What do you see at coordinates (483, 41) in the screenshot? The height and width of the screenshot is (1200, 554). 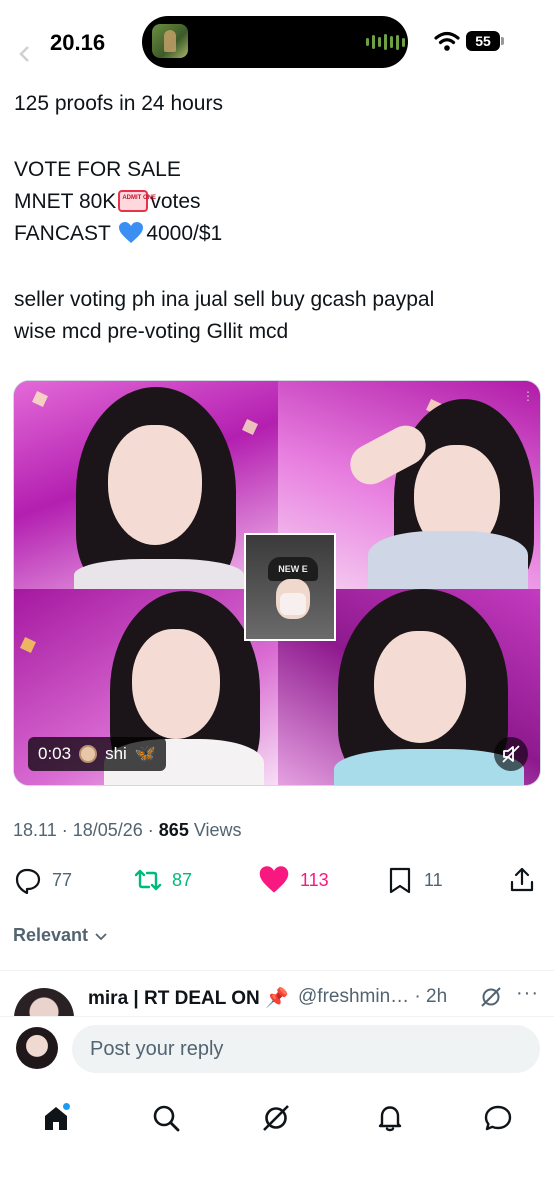 I see `battery-indicator: 55` at bounding box center [483, 41].